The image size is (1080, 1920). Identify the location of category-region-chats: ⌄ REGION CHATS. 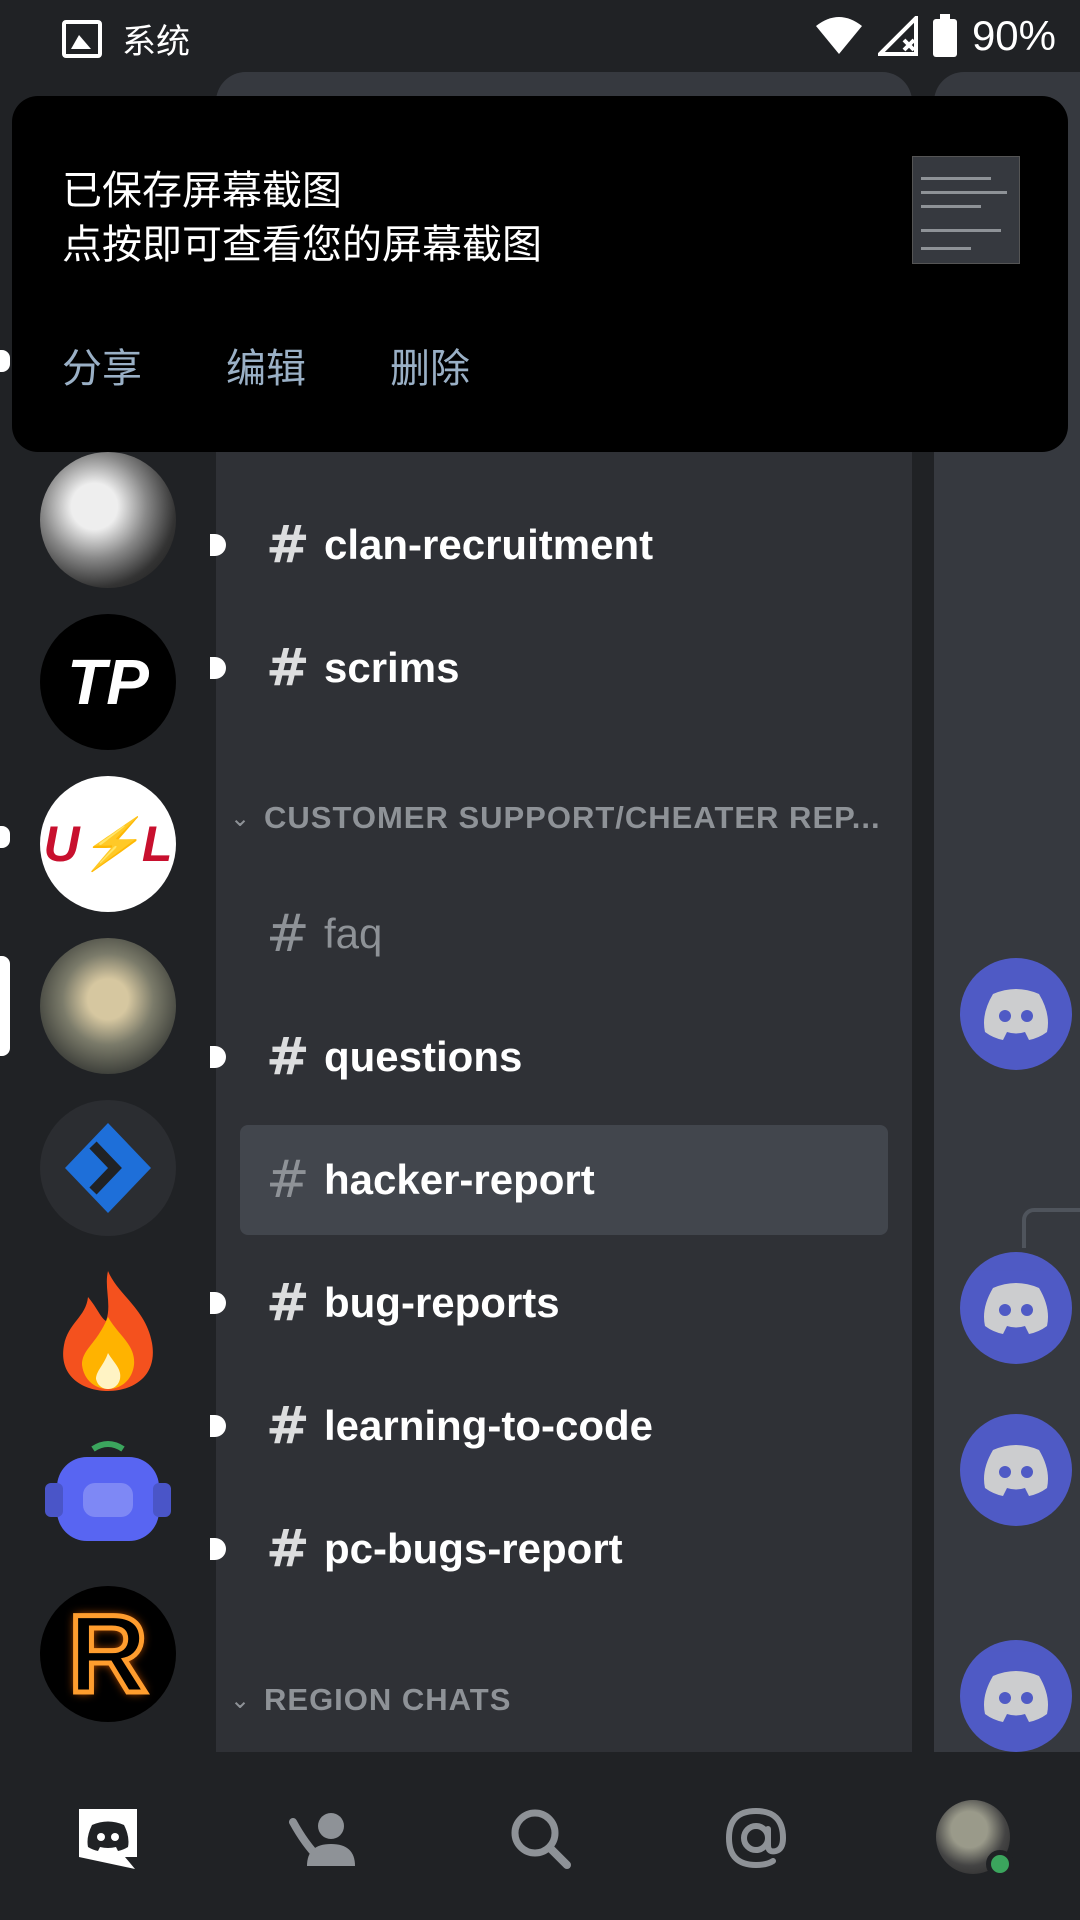
(564, 1700).